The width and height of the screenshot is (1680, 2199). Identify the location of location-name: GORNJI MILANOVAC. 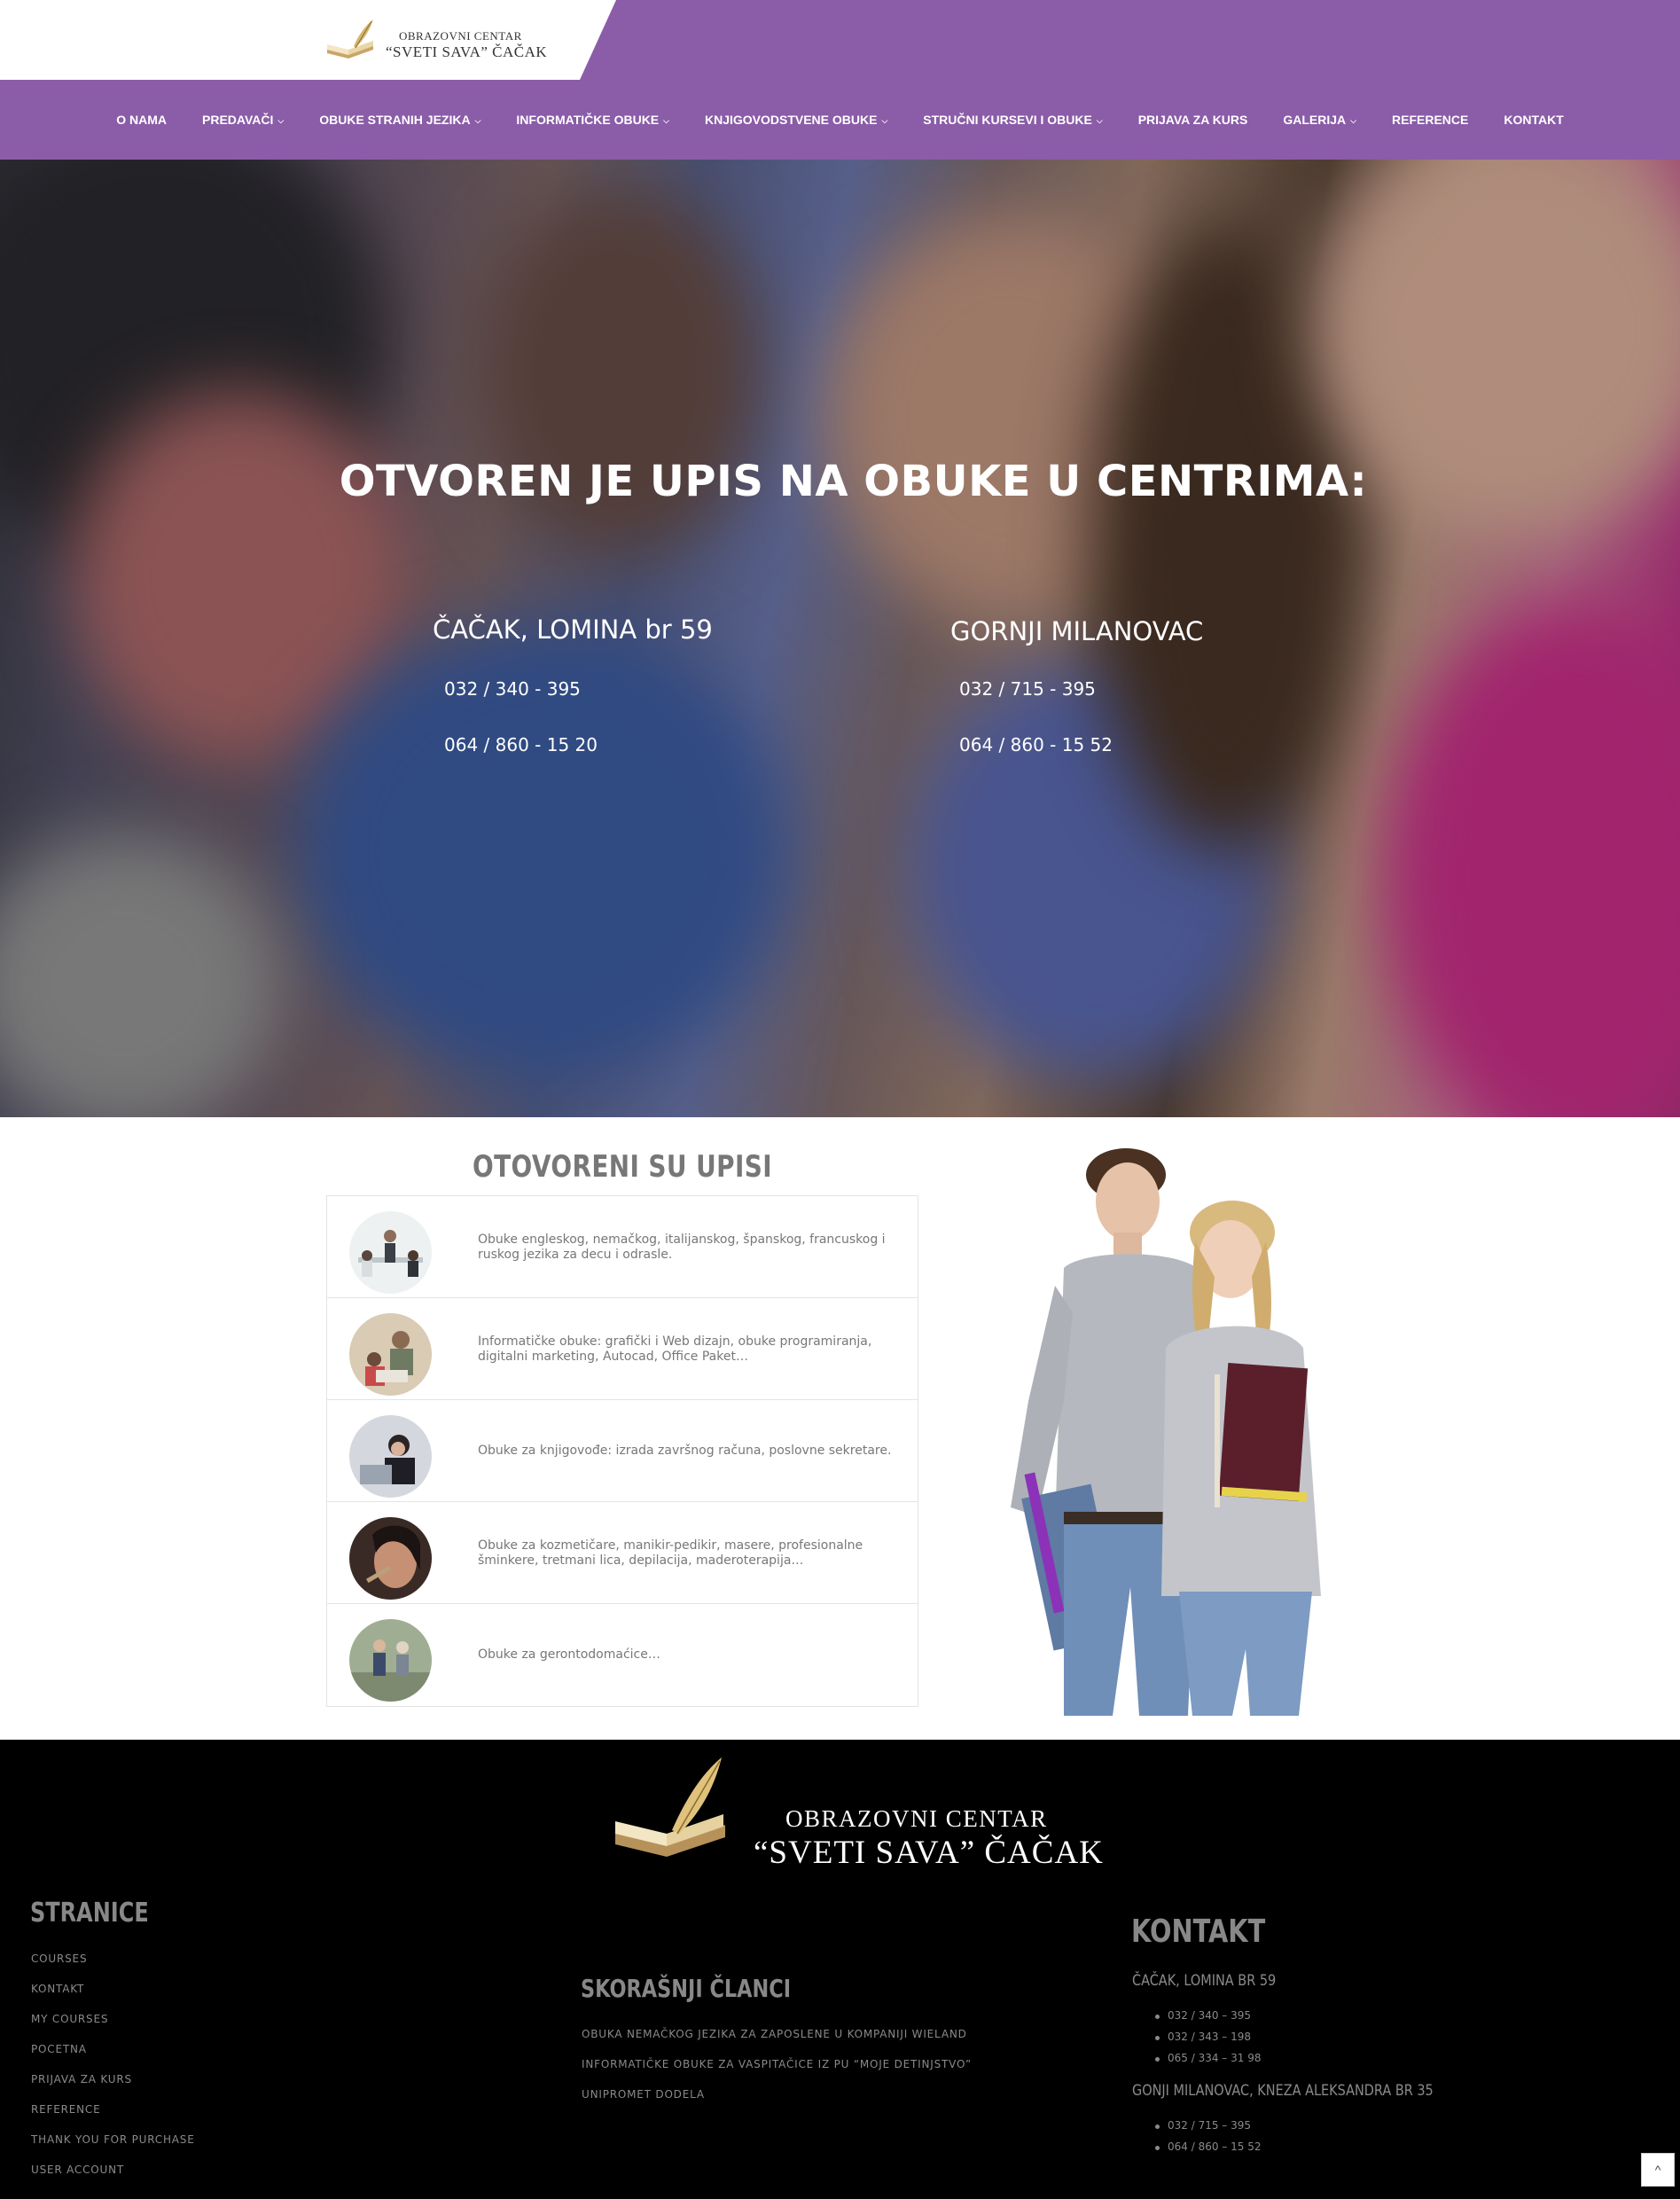
(1077, 631).